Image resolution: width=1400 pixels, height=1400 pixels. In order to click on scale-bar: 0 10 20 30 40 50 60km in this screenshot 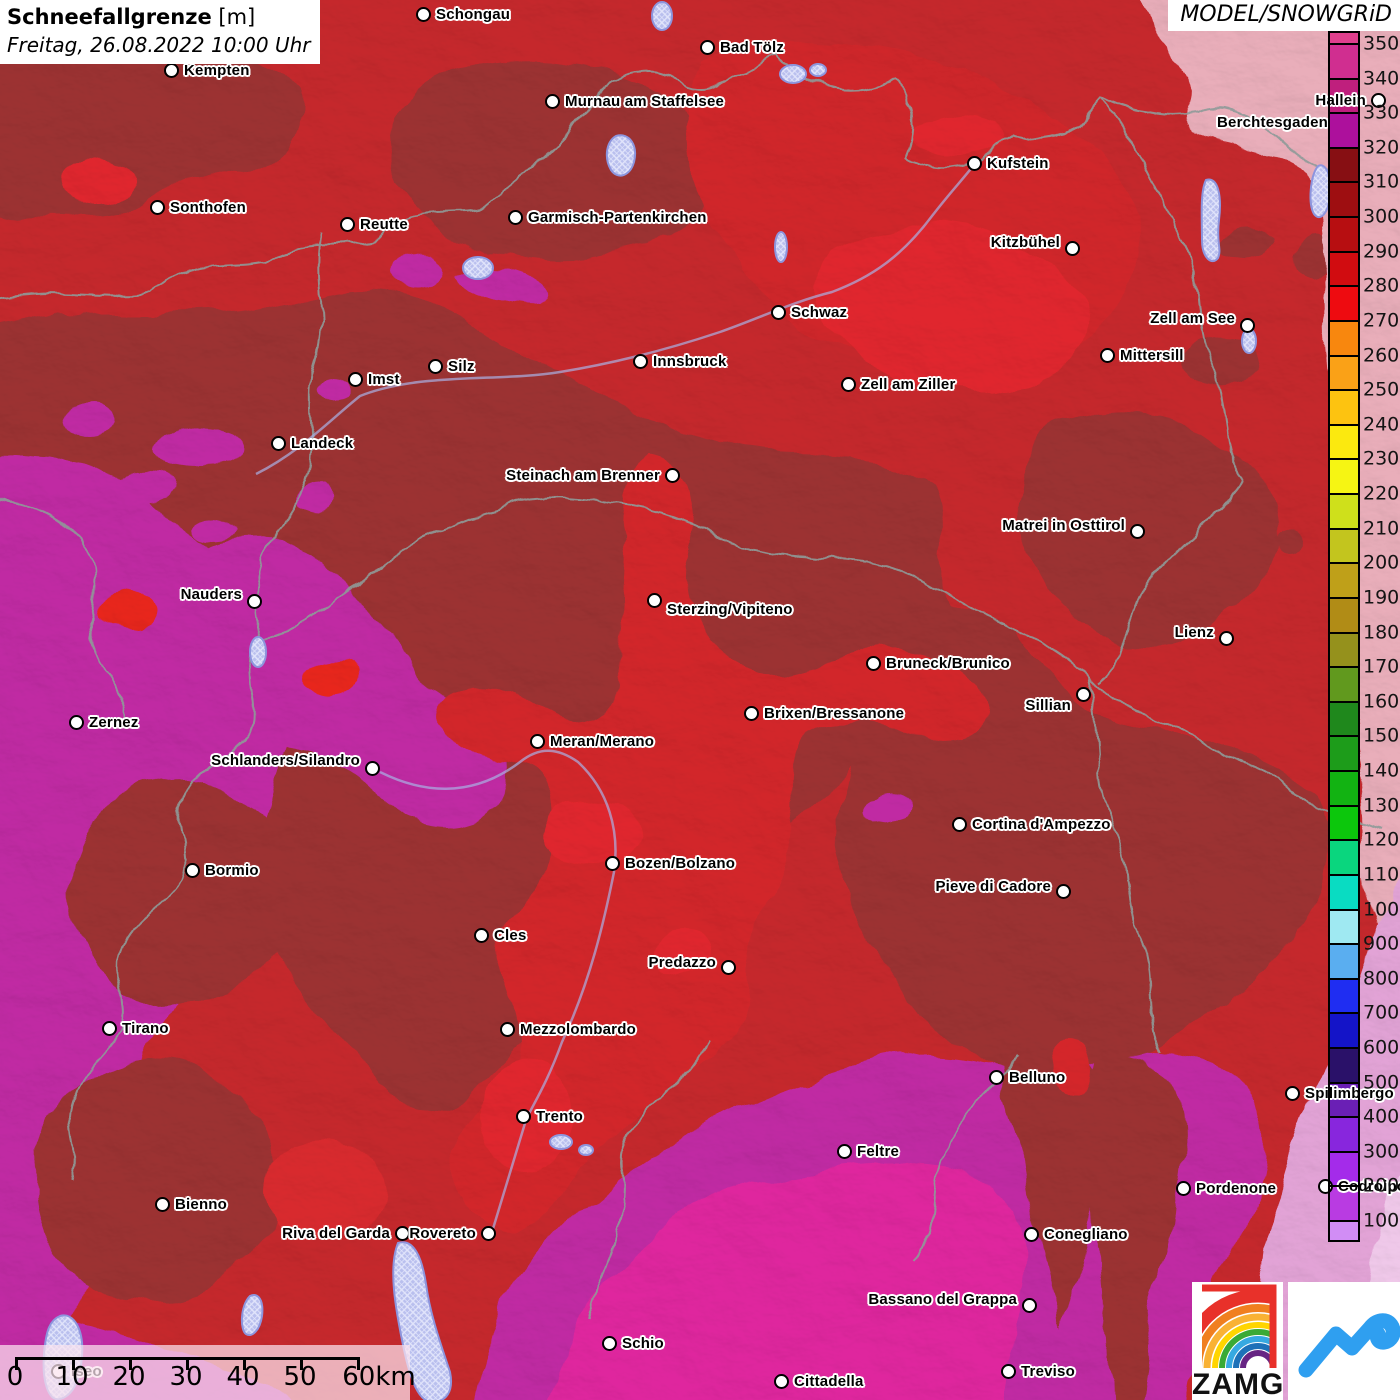, I will do `click(208, 1372)`.